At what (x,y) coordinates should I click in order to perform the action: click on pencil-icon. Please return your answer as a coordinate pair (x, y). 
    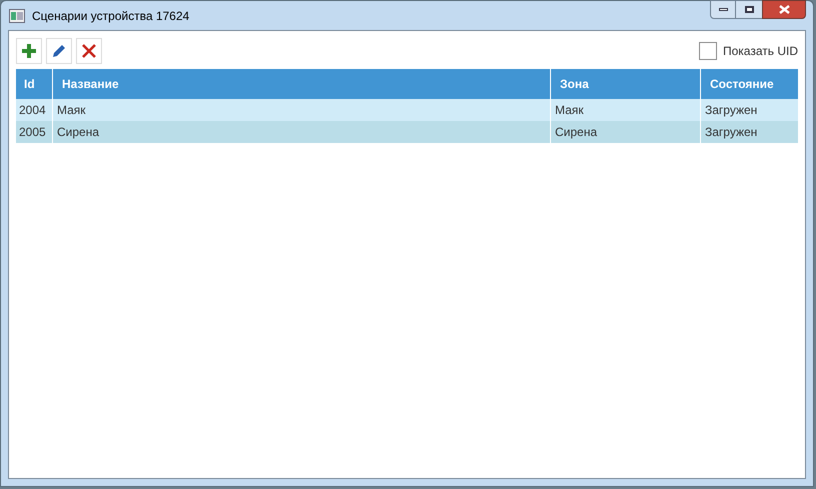
    Looking at the image, I should click on (59, 51).